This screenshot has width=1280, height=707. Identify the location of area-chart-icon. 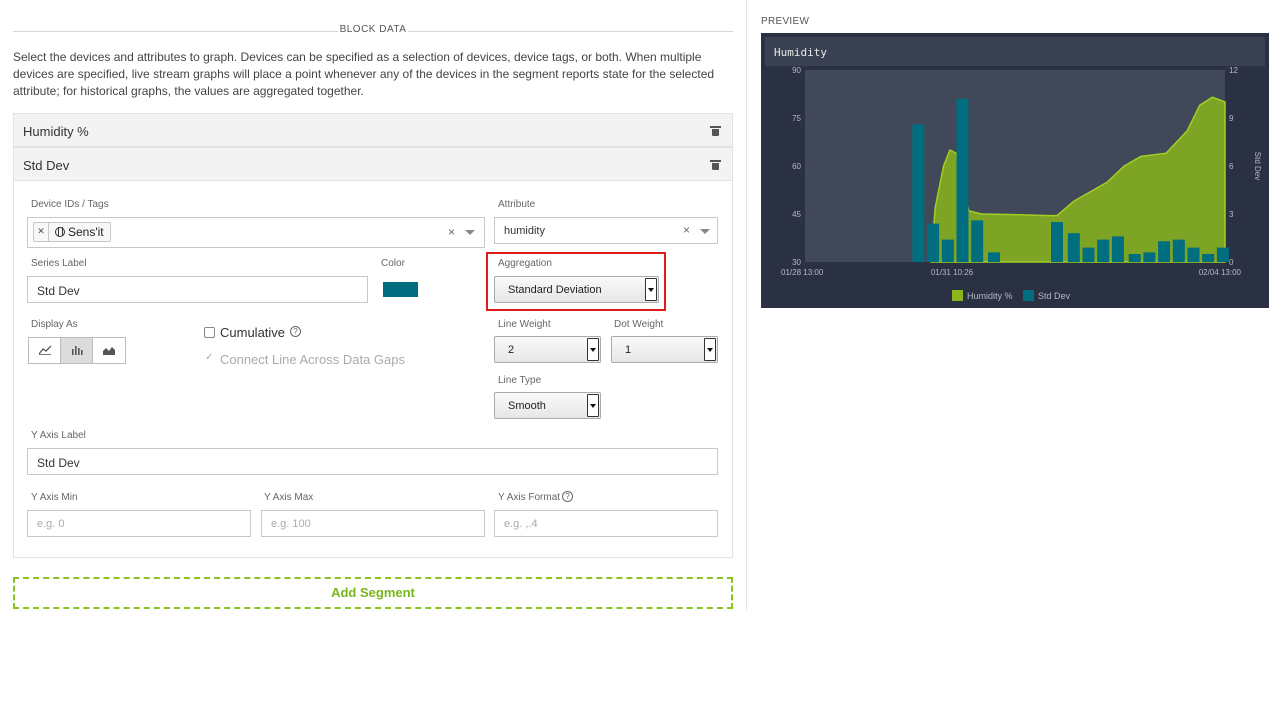
(109, 351).